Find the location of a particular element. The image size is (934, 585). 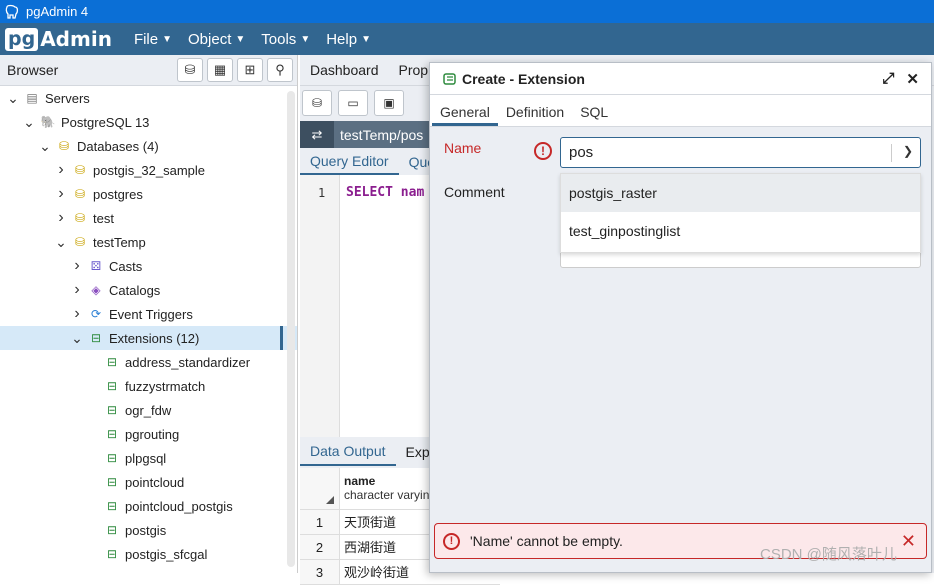

dialog-title-bar: Create - Extension ⤢ ✕ is located at coordinates (680, 79).